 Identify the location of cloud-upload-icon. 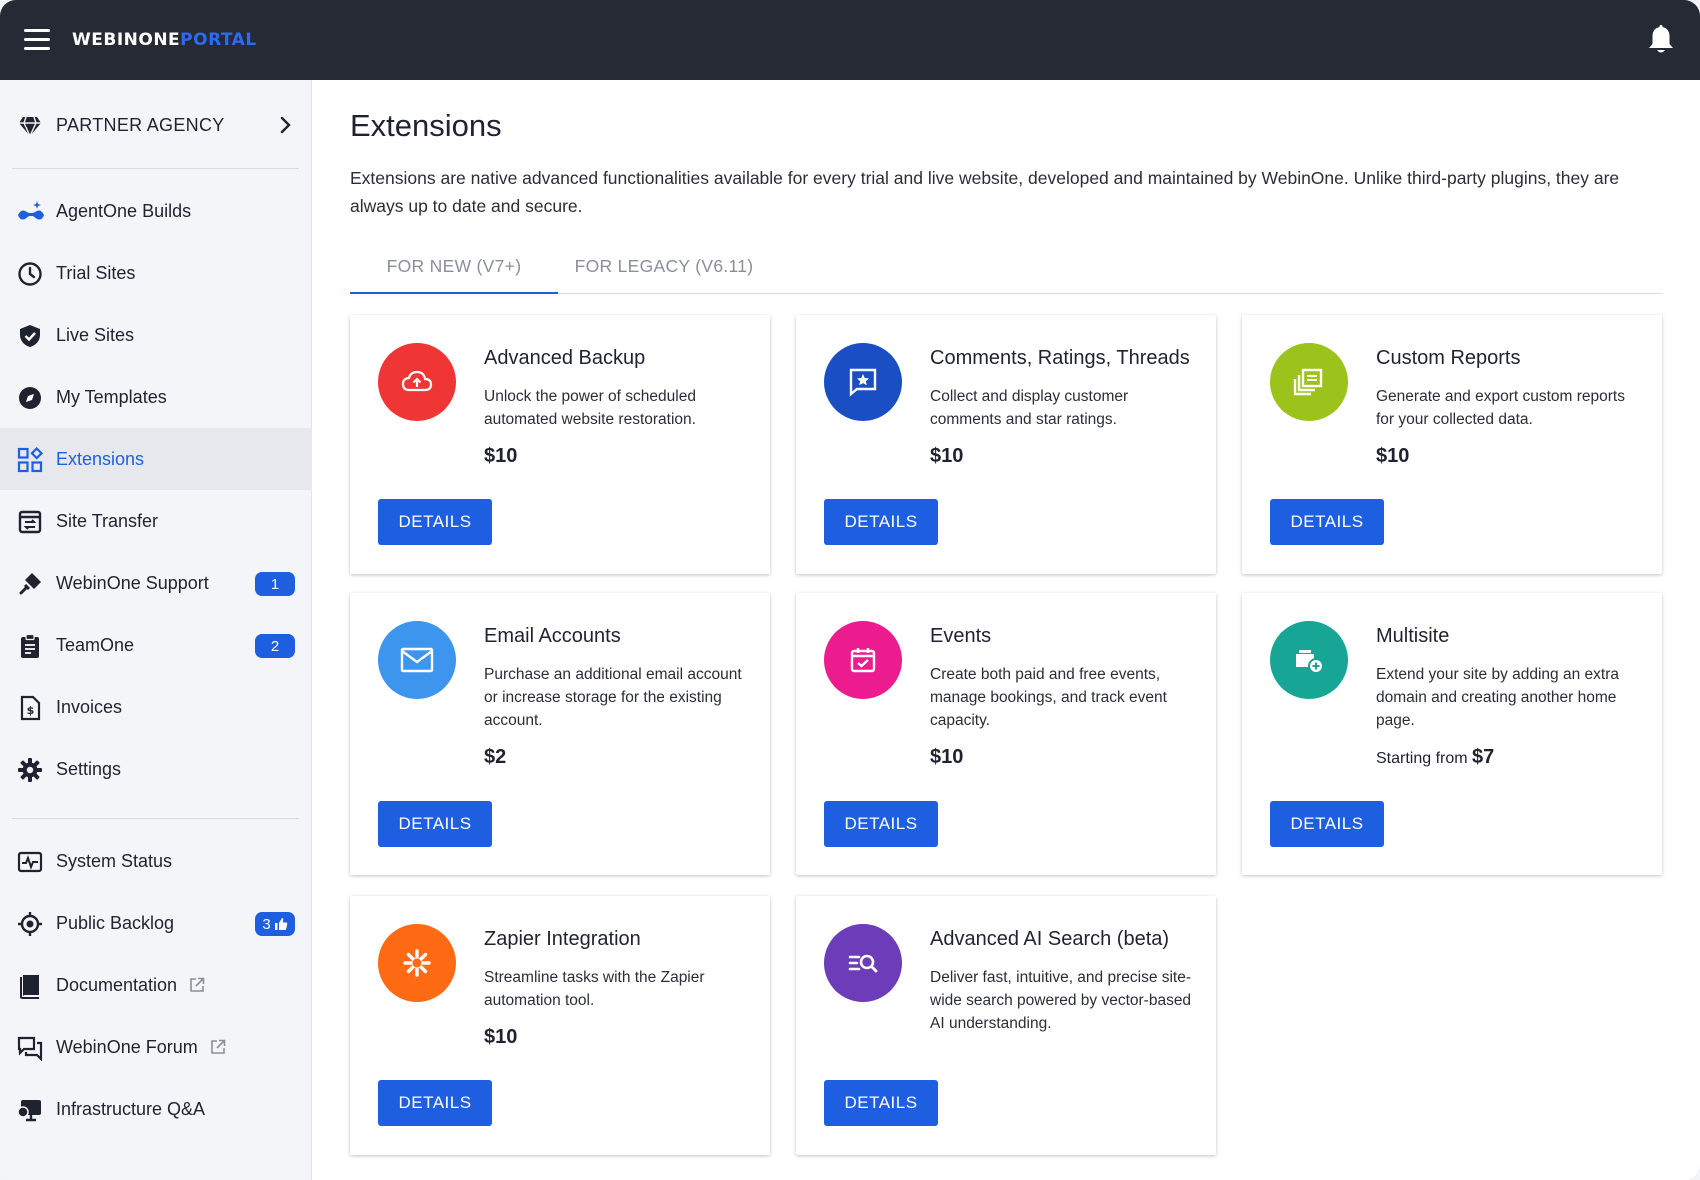
(417, 382).